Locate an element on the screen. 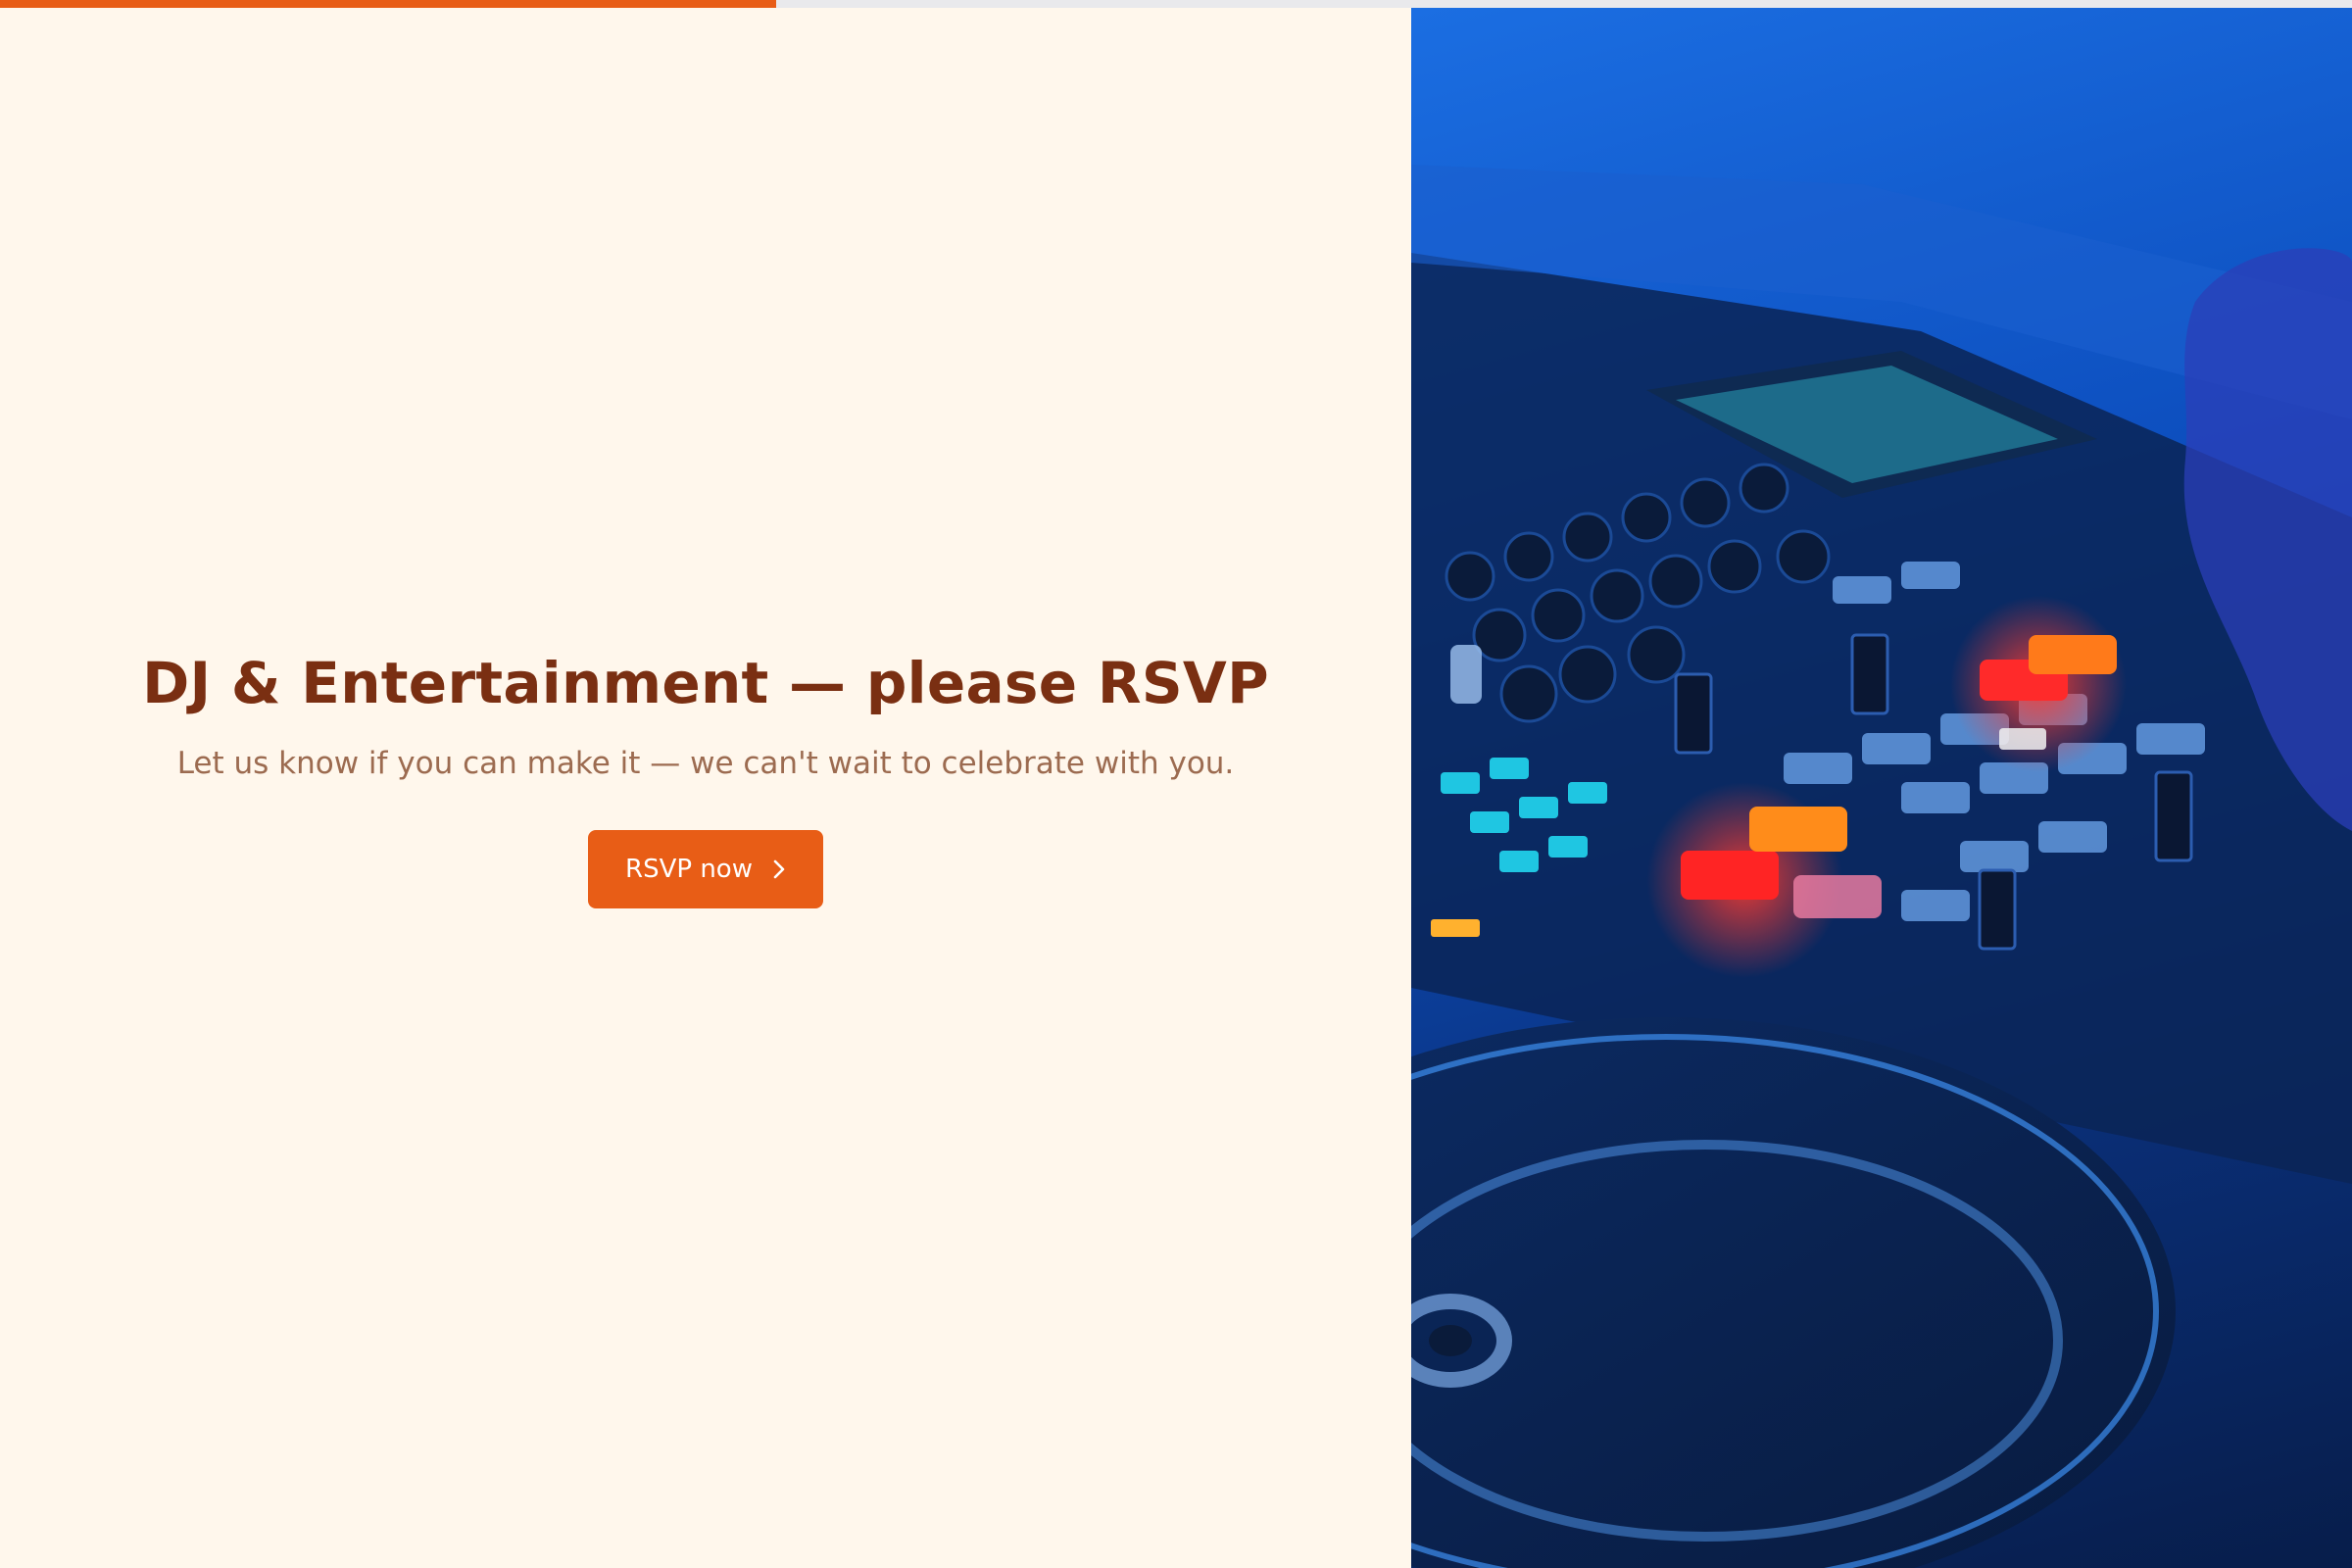  rsvp-button: RSVP now is located at coordinates (705, 868).